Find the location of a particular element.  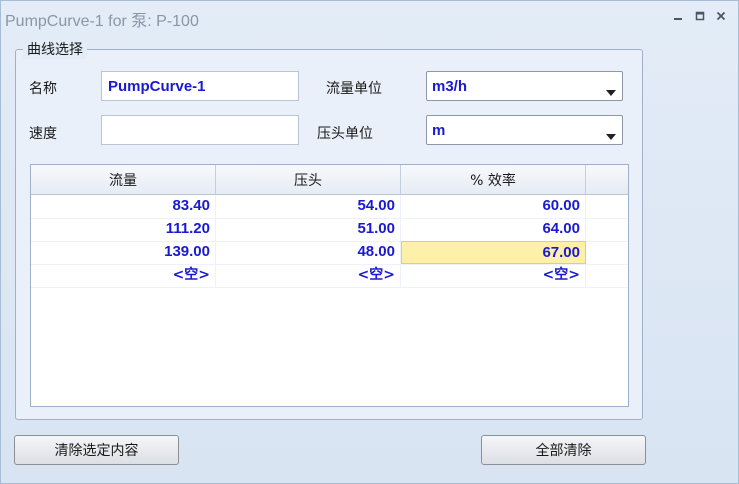

efficiency-cell: 64.00 is located at coordinates (493, 229).